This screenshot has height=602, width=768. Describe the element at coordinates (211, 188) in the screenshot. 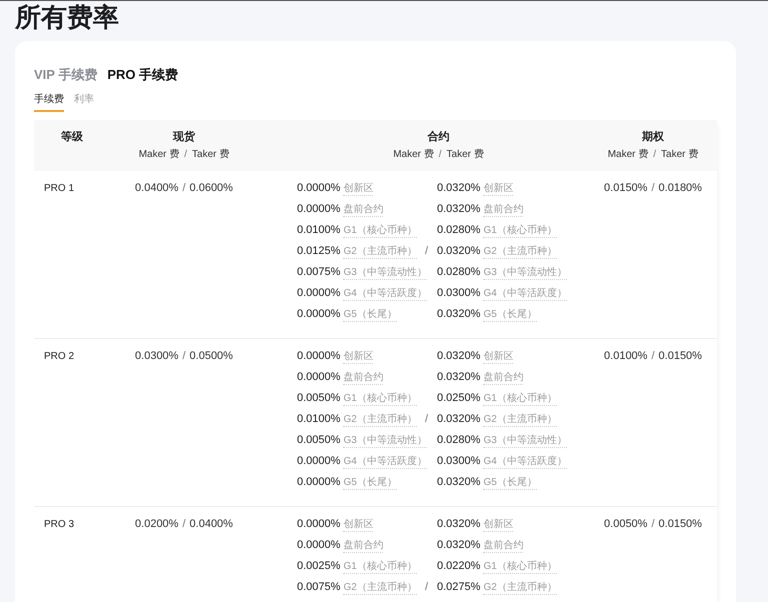

I see `fee-value: 0.0600%` at that location.